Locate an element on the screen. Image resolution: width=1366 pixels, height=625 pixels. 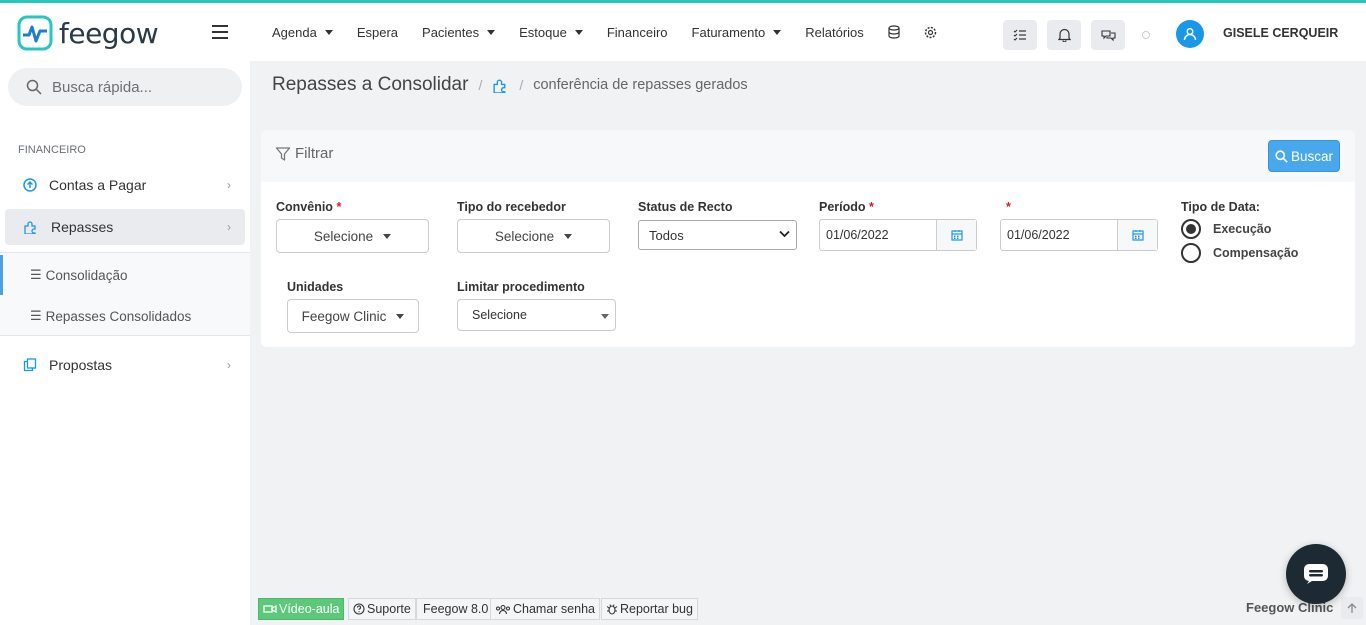
quick-search is located at coordinates (125, 87).